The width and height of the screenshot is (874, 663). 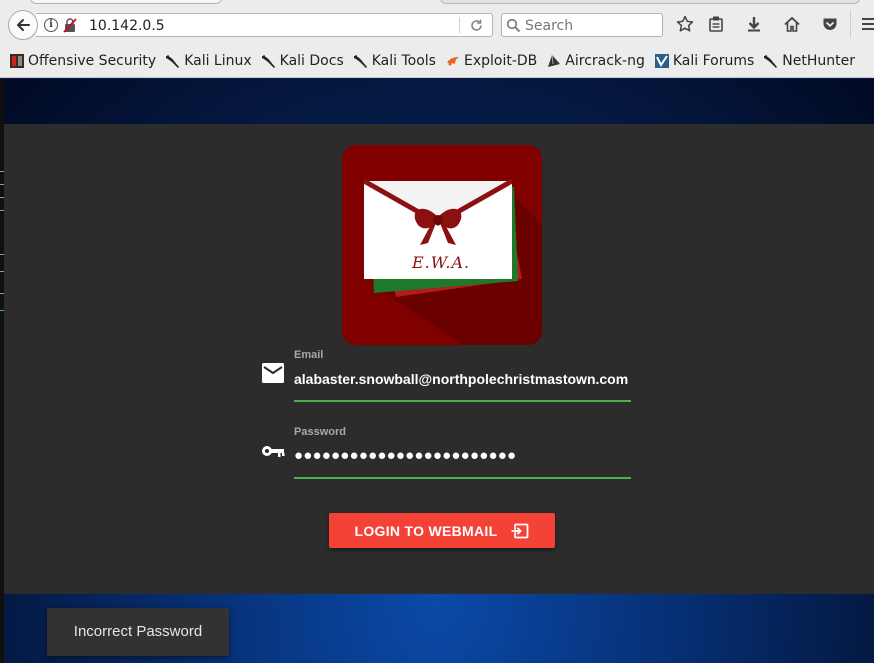 I want to click on back-arrow-icon, so click(x=23, y=25).